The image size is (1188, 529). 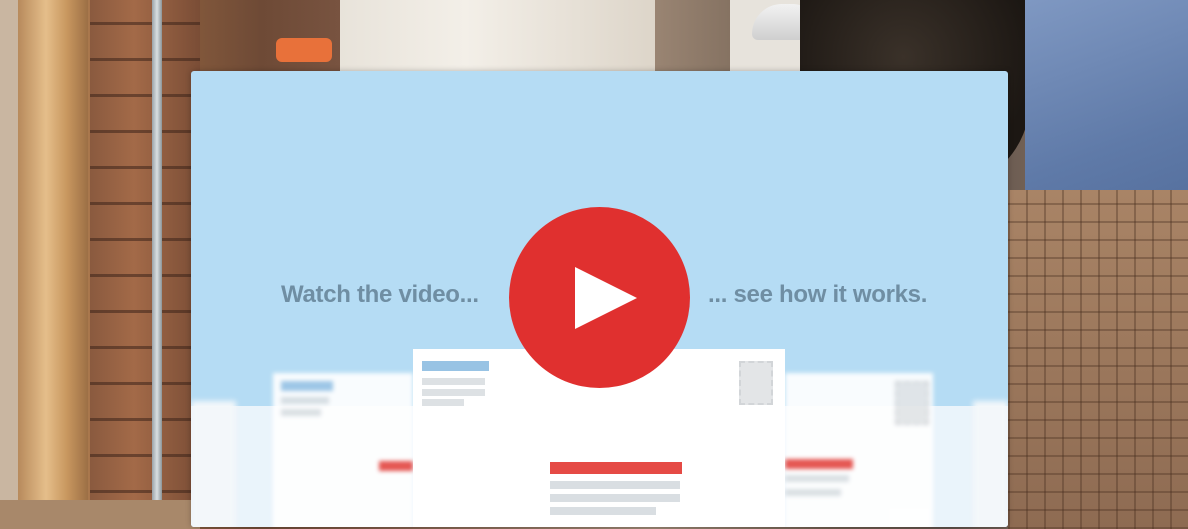 I want to click on envelope-left, so click(x=343, y=450).